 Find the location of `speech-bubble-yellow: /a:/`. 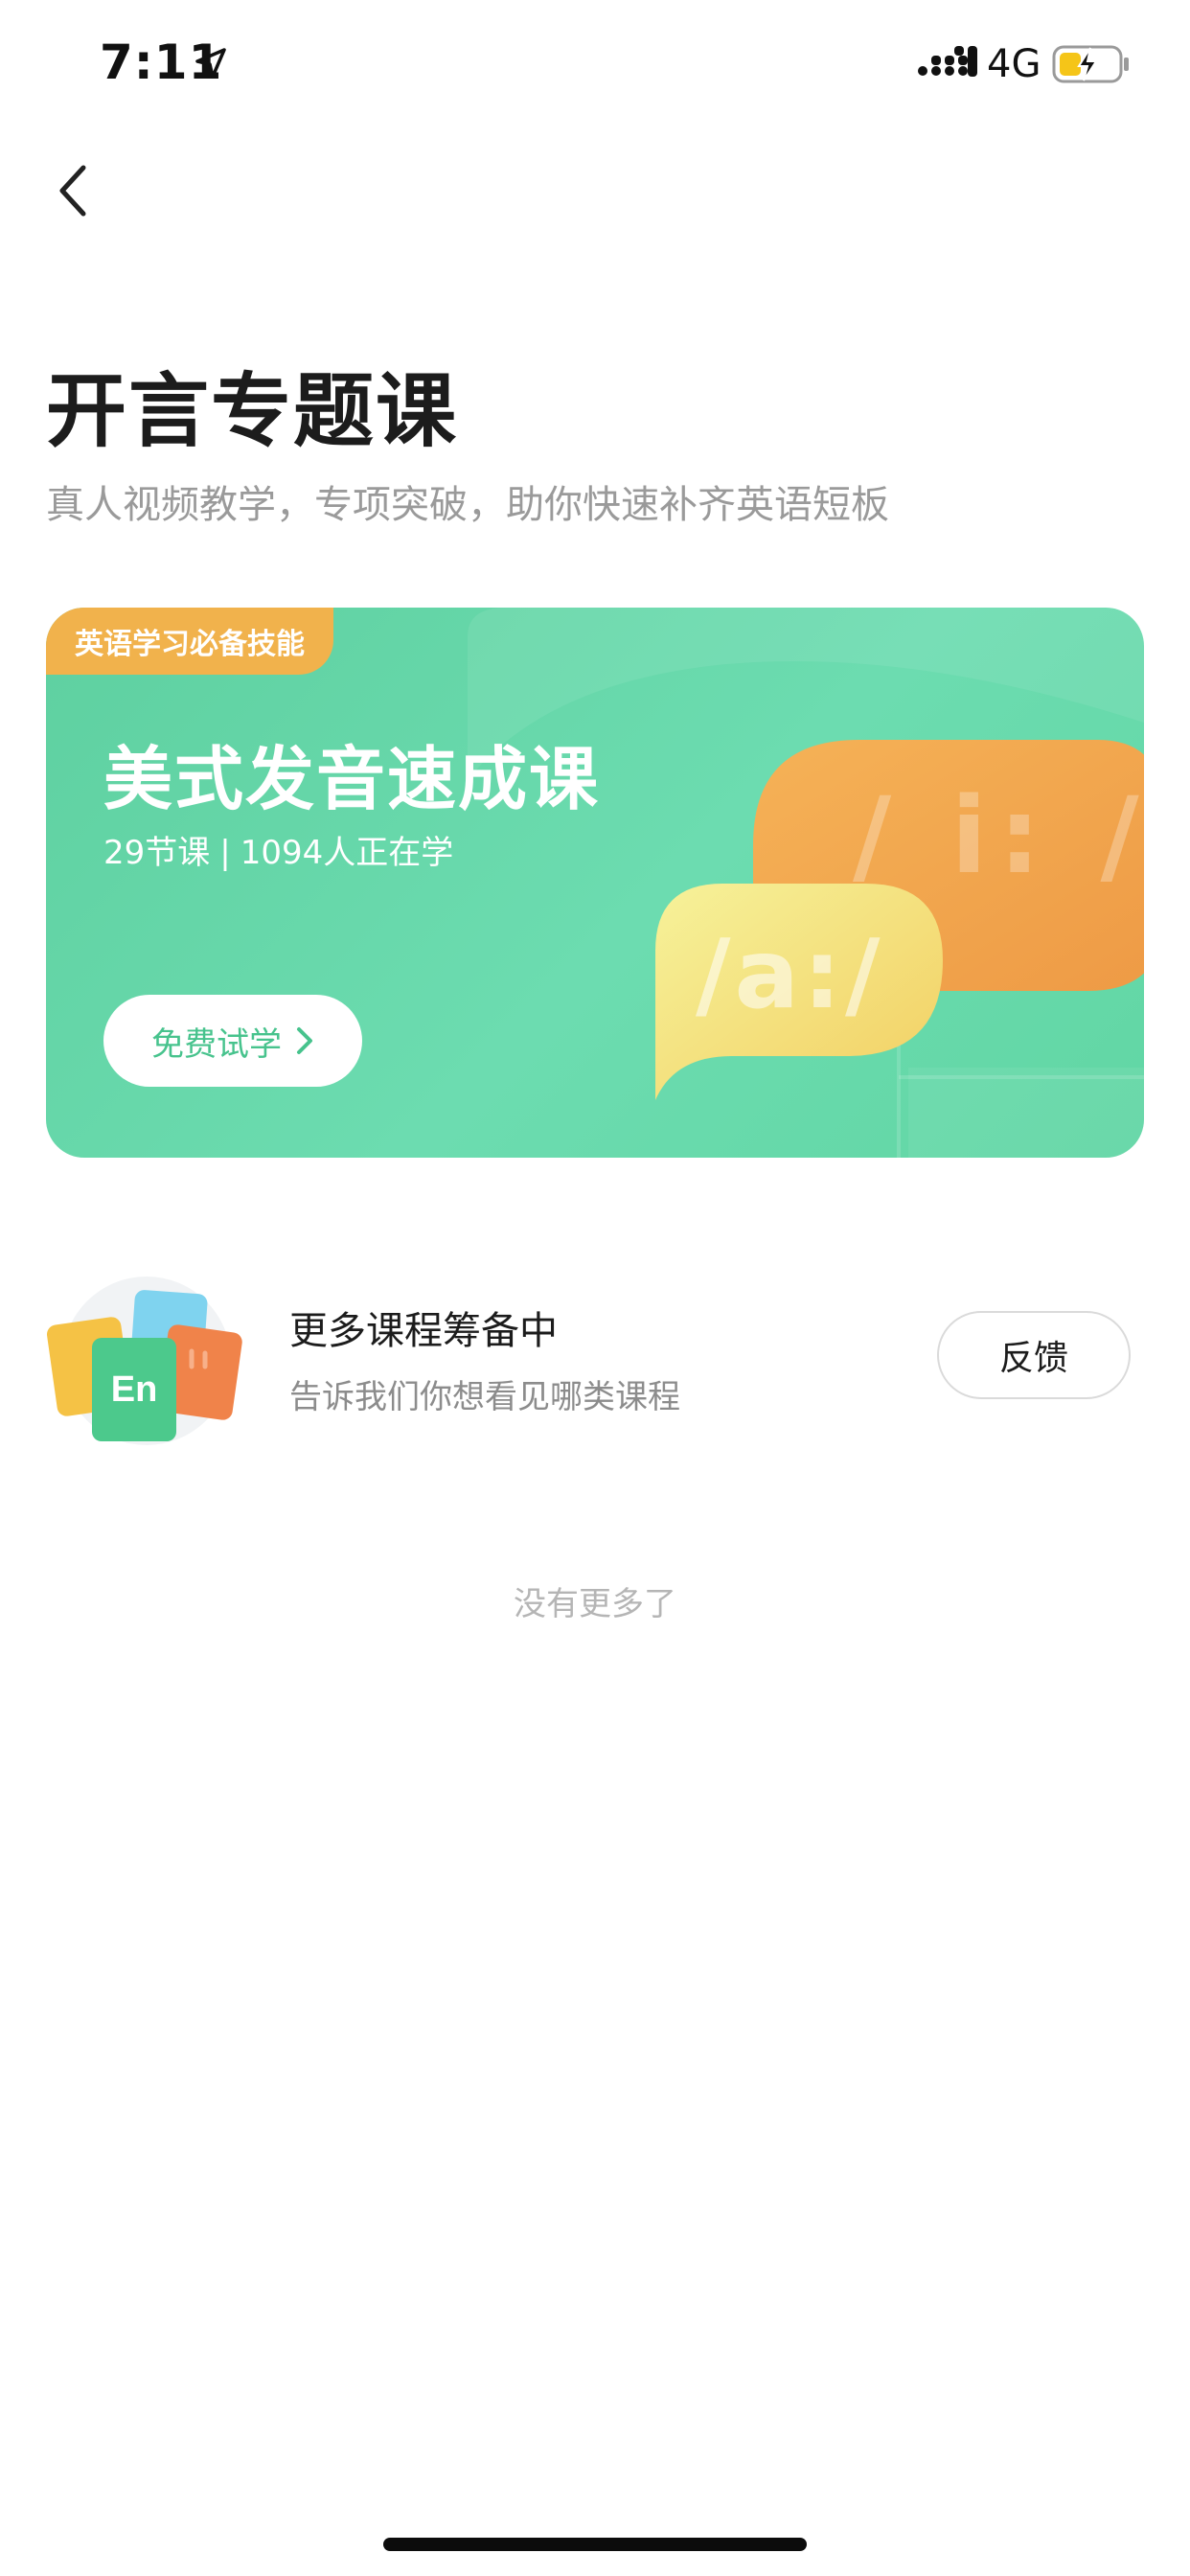

speech-bubble-yellow: /a:/ is located at coordinates (799, 992).